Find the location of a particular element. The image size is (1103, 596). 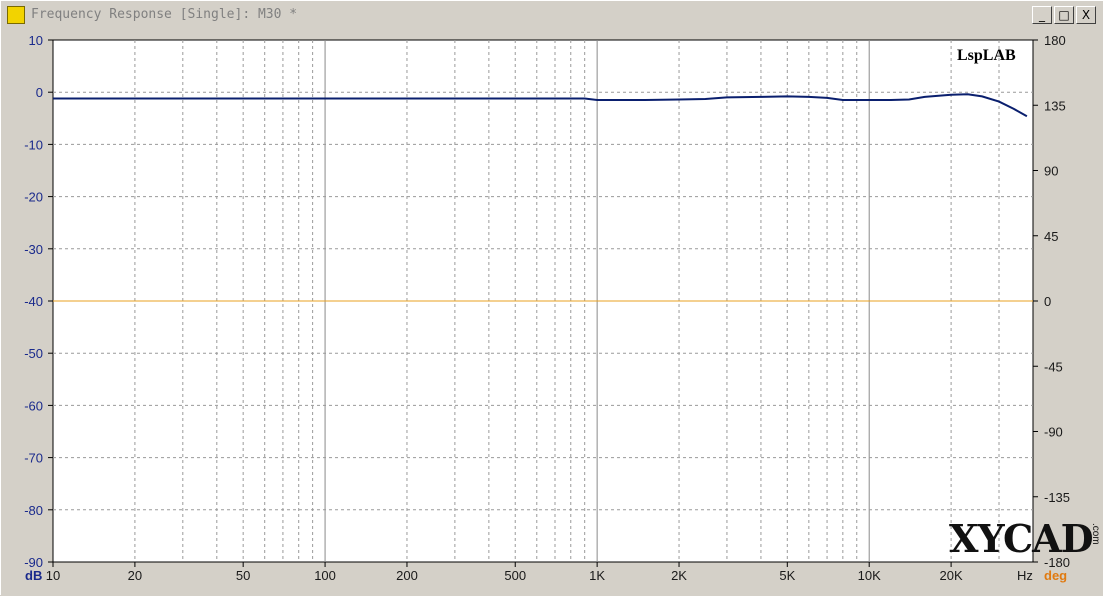

y-left-tick-label: -70 is located at coordinates (33, 458).